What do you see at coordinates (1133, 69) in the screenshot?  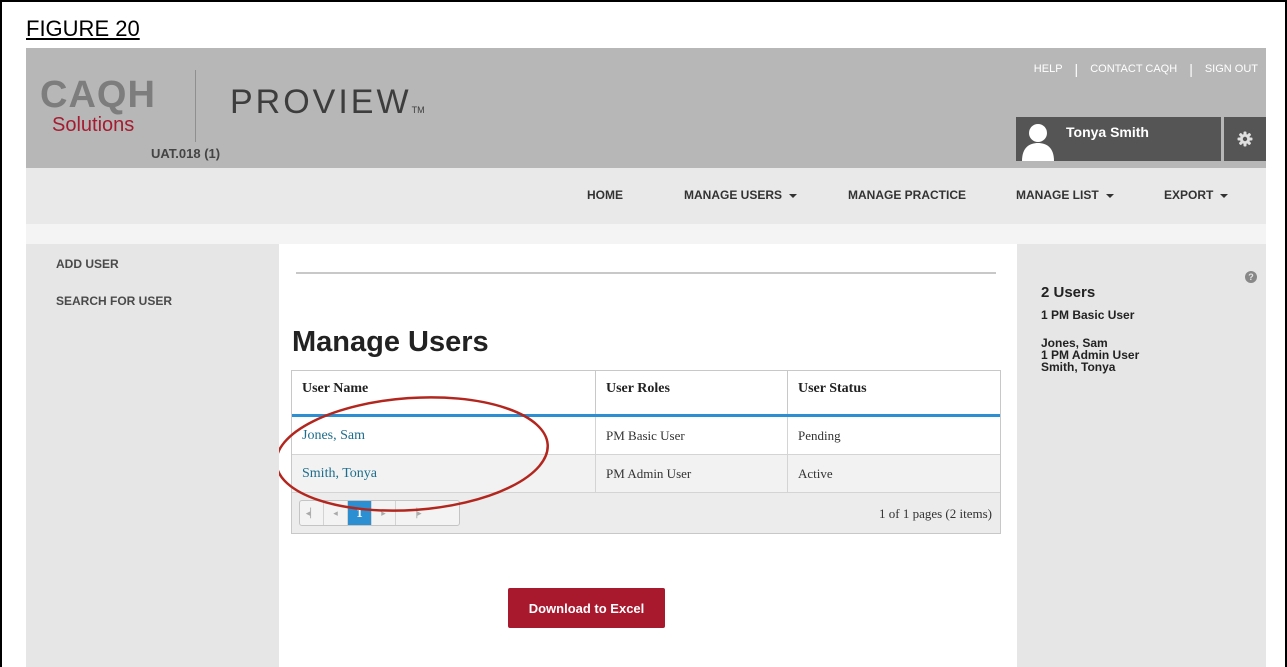 I see `contact-caqh-link: CONTACT CAQH` at bounding box center [1133, 69].